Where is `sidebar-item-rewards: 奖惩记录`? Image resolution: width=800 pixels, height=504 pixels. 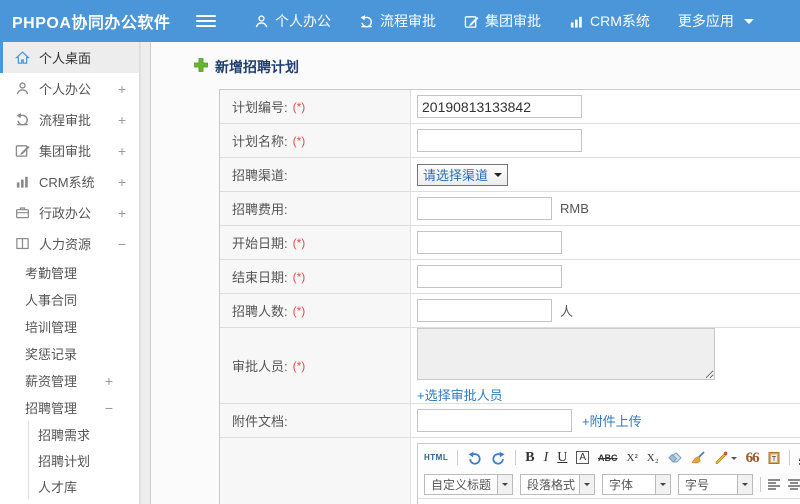 sidebar-item-rewards: 奖惩记录 is located at coordinates (69, 353).